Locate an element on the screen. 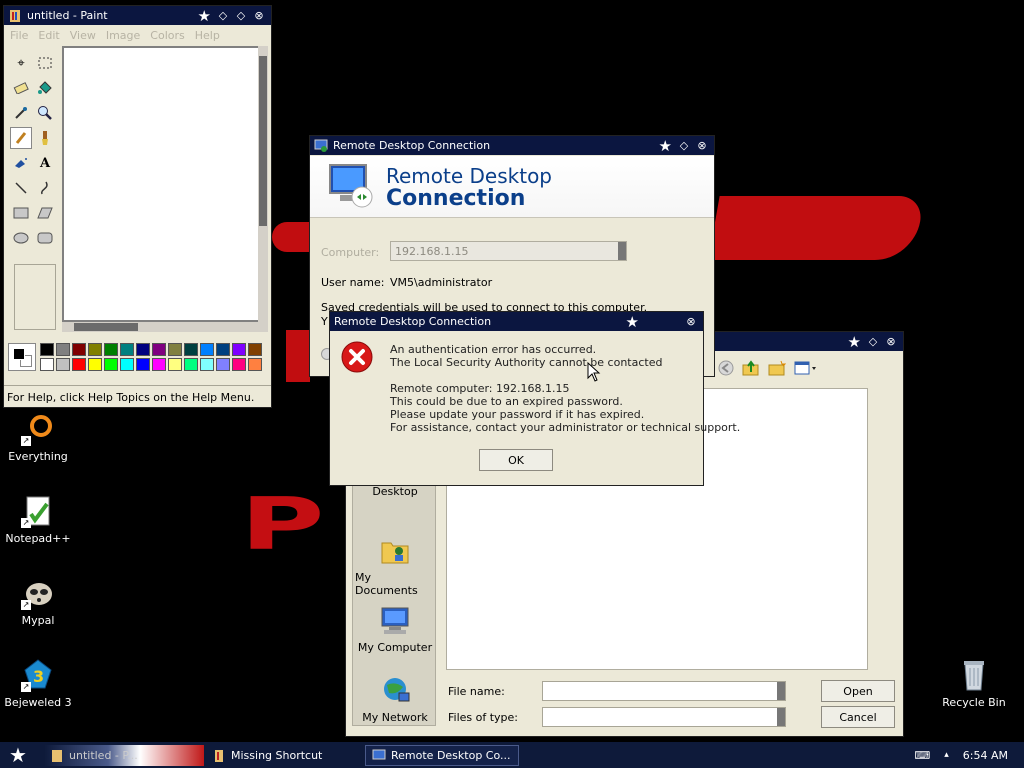 Image resolution: width=1024 pixels, height=768 pixels. menu-help: Help is located at coordinates (207, 35).